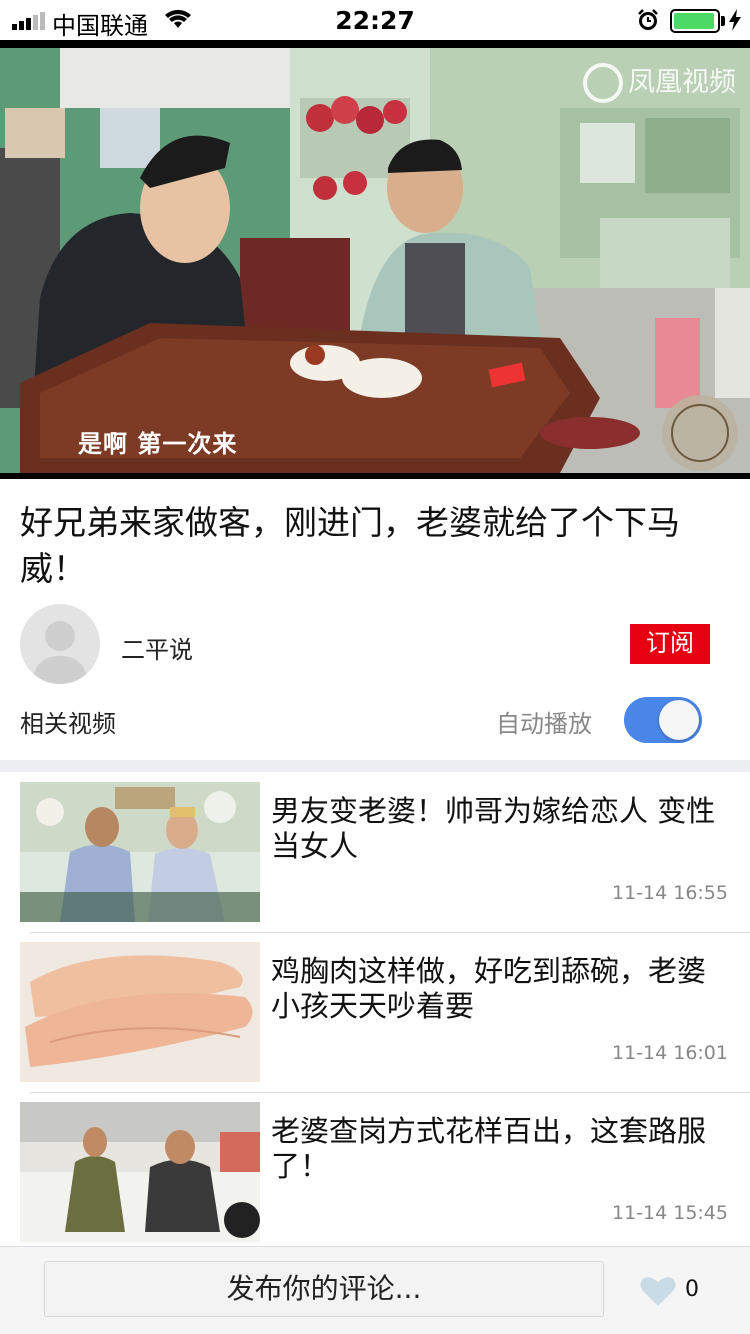  I want to click on related-videos-label: 相关视频, so click(68, 724).